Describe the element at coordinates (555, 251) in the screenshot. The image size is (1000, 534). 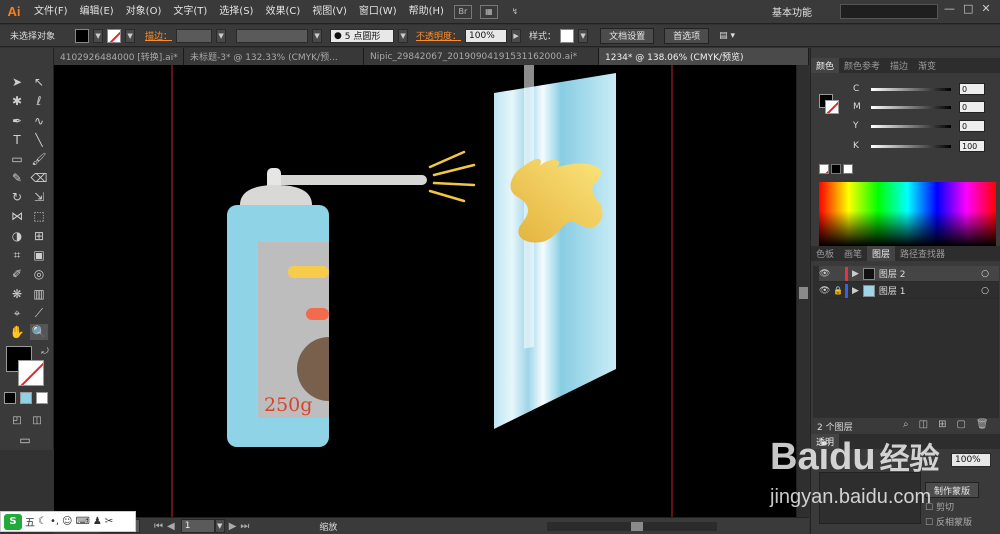
I see `glass-pane` at that location.